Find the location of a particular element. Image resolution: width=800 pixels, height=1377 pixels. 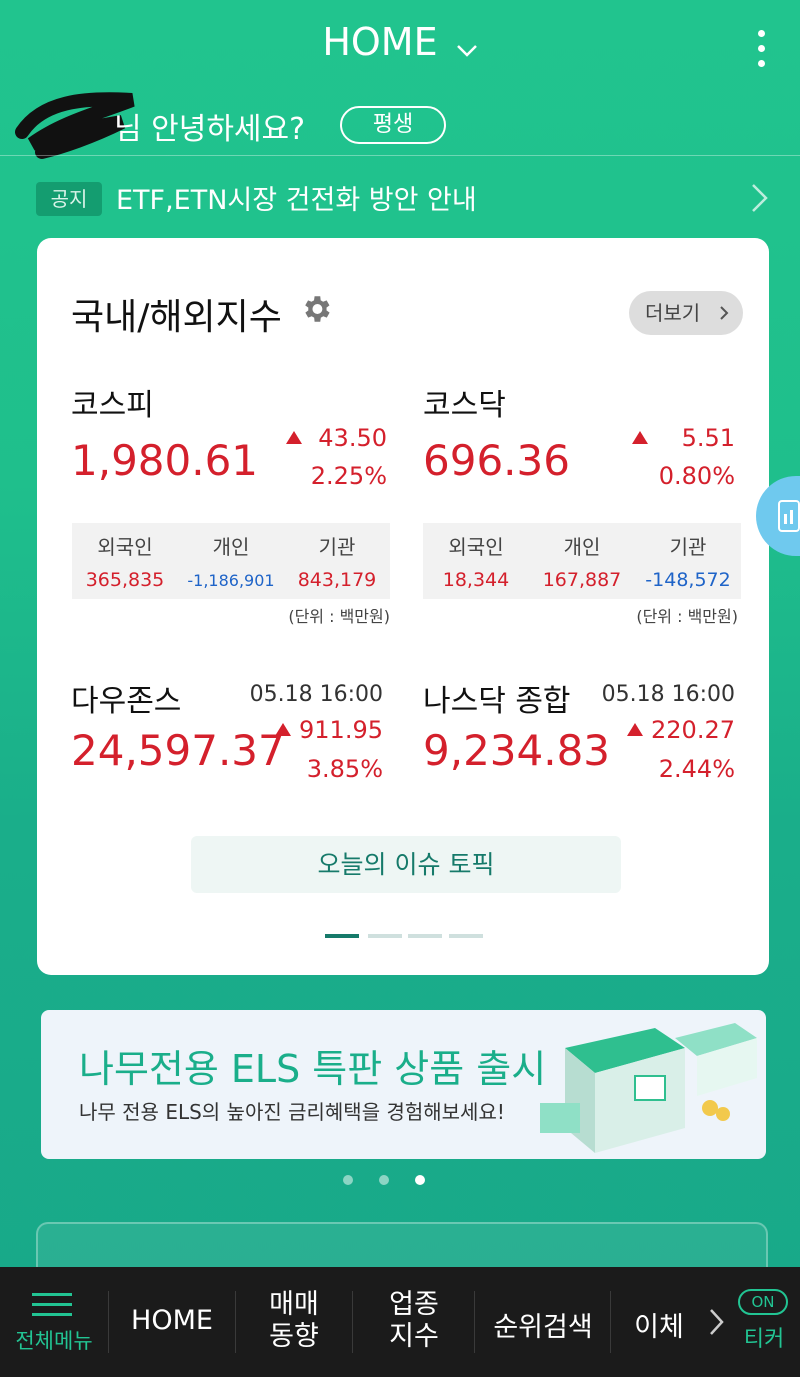

notice-tag: 공지 is located at coordinates (69, 199).